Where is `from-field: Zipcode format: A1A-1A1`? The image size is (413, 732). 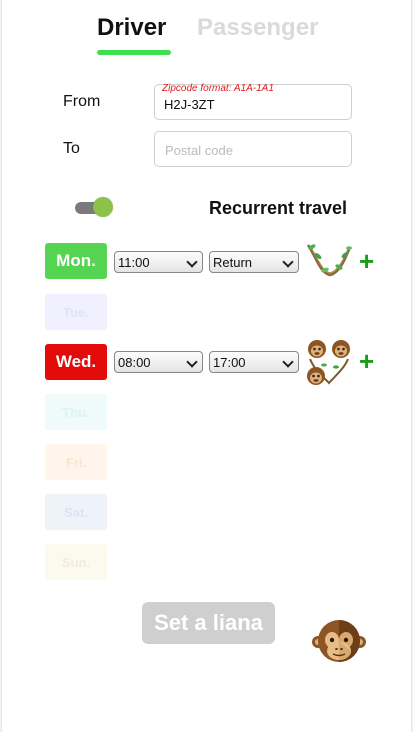
from-field: Zipcode format: A1A-1A1 is located at coordinates (253, 101).